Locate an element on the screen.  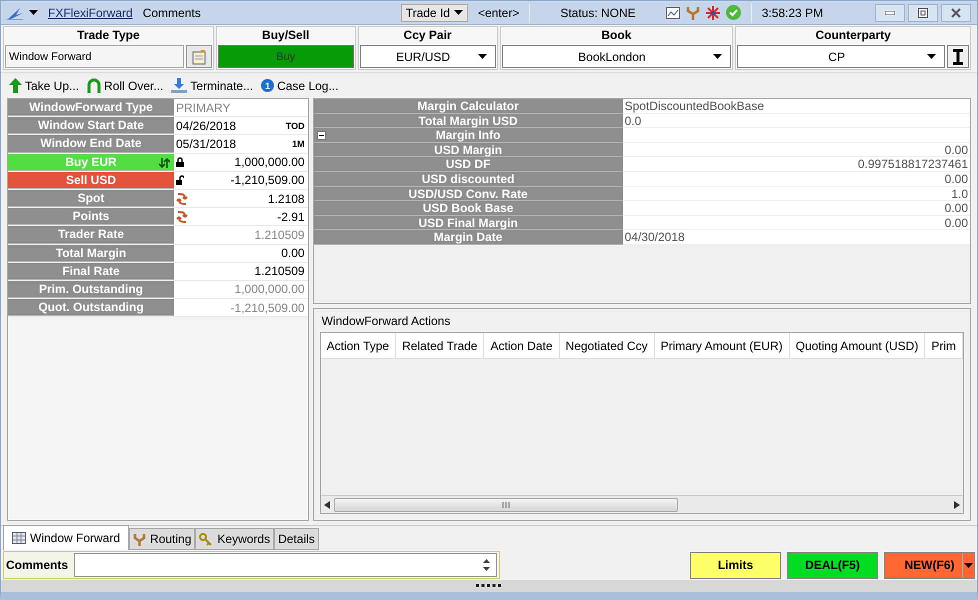
ibeam-icon is located at coordinates (958, 56).